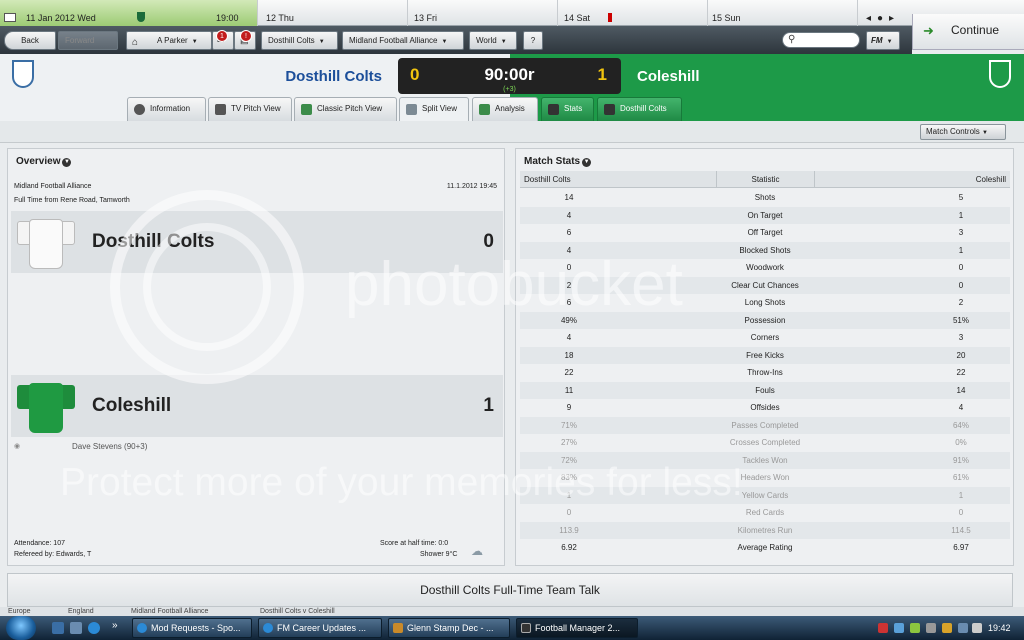  I want to click on start-button, so click(21, 628).